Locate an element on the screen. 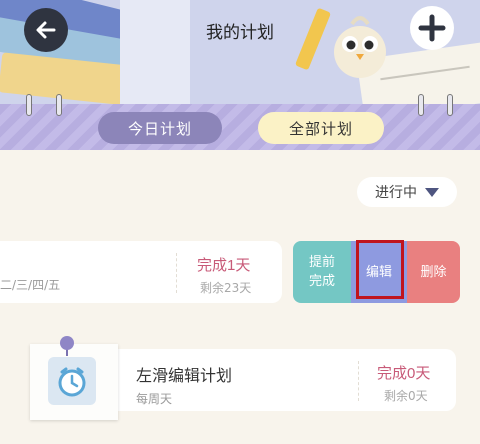 The height and width of the screenshot is (444, 480). plan-frequency: 每周天 is located at coordinates (154, 399).